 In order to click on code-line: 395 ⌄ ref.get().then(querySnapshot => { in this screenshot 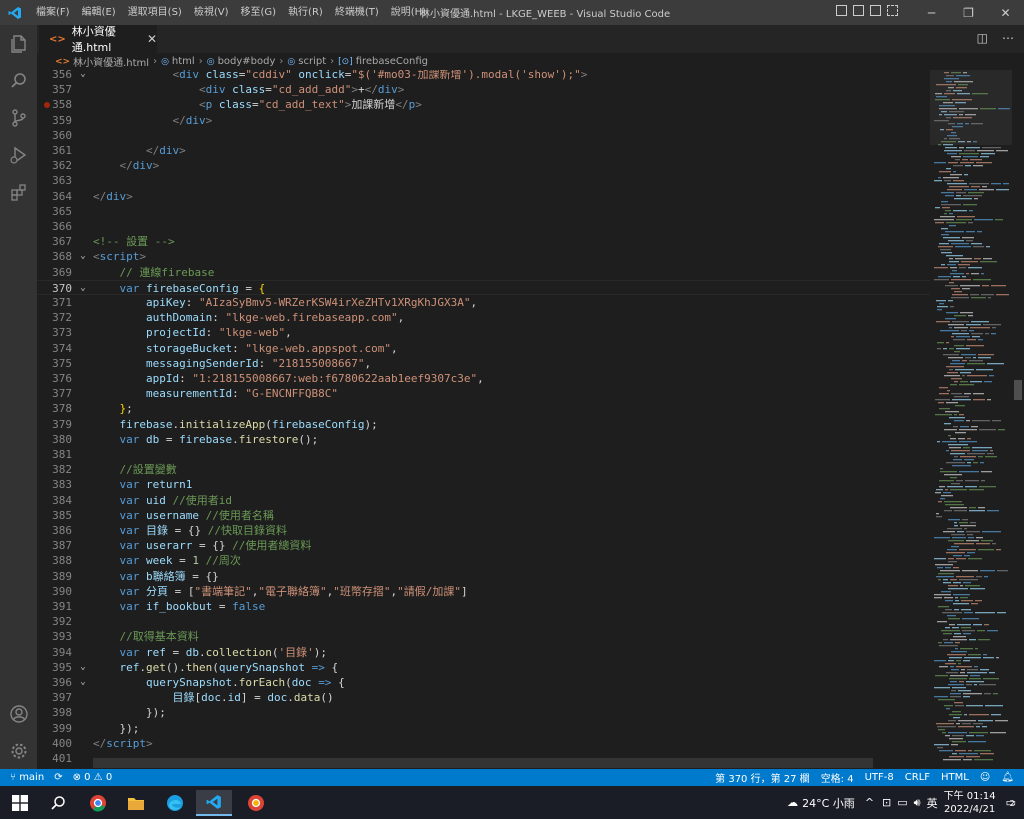, I will do `click(483, 667)`.